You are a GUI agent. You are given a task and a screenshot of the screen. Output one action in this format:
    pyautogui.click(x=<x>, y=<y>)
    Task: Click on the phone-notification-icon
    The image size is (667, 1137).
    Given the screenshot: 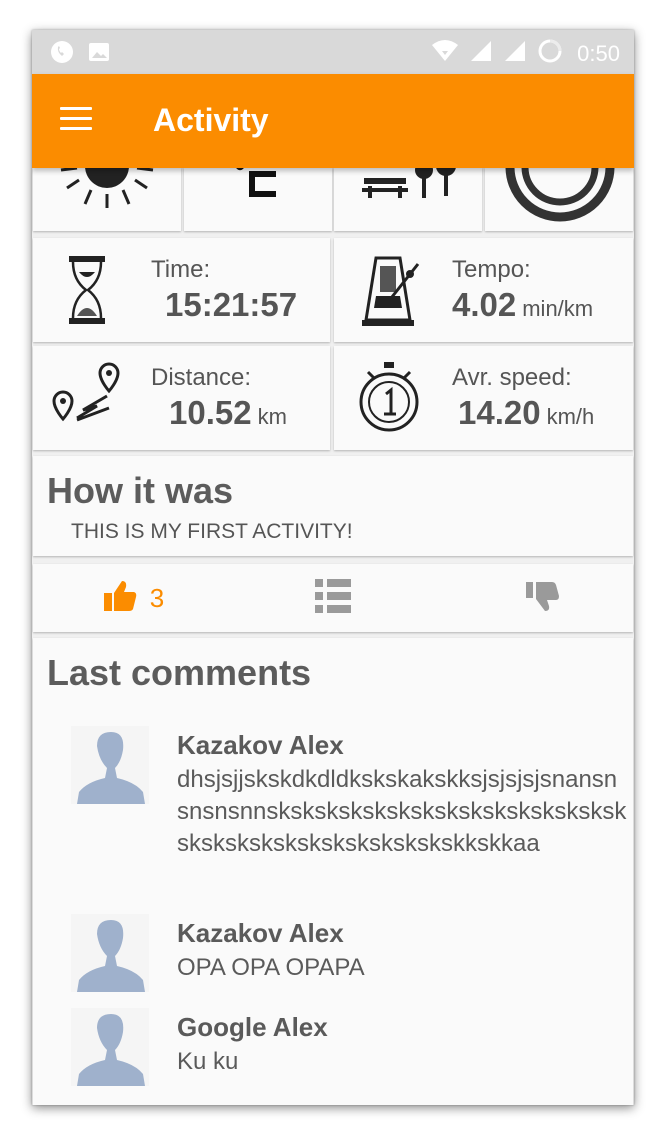 What is the action you would take?
    pyautogui.click(x=62, y=54)
    